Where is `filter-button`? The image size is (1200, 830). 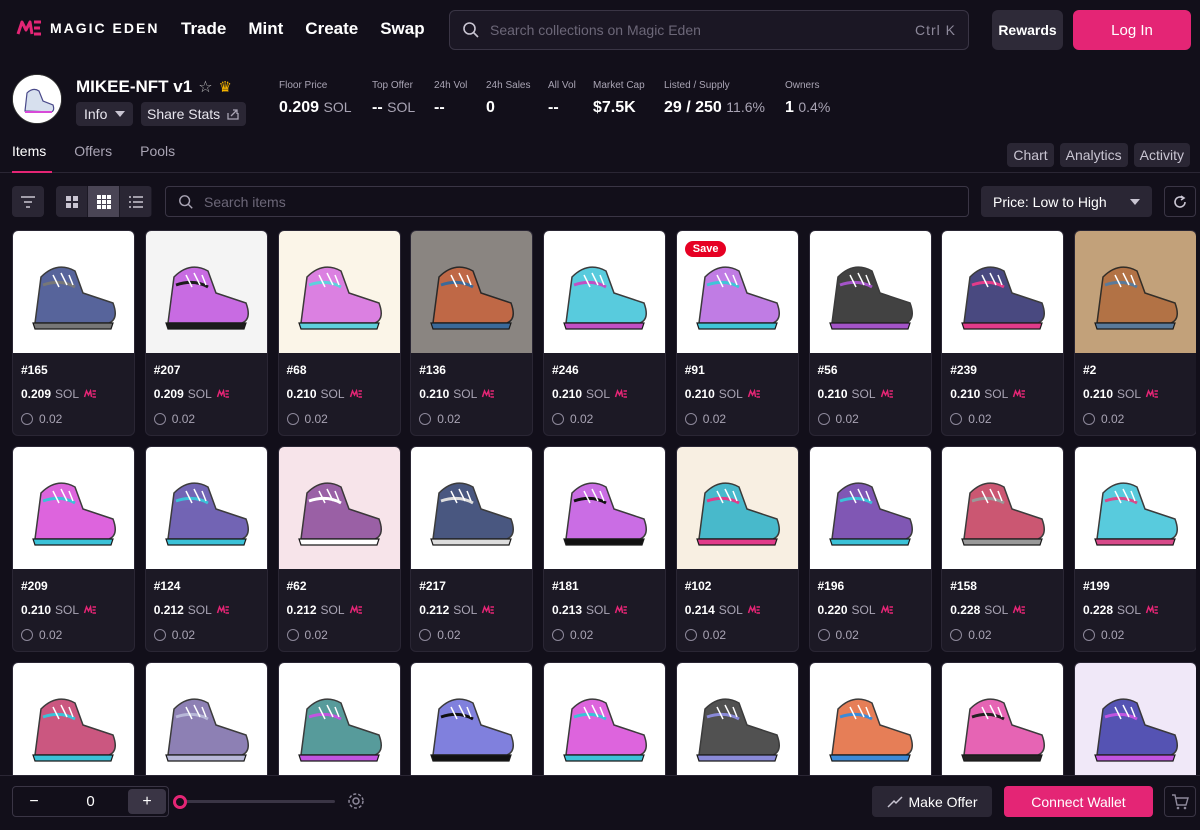 filter-button is located at coordinates (28, 201).